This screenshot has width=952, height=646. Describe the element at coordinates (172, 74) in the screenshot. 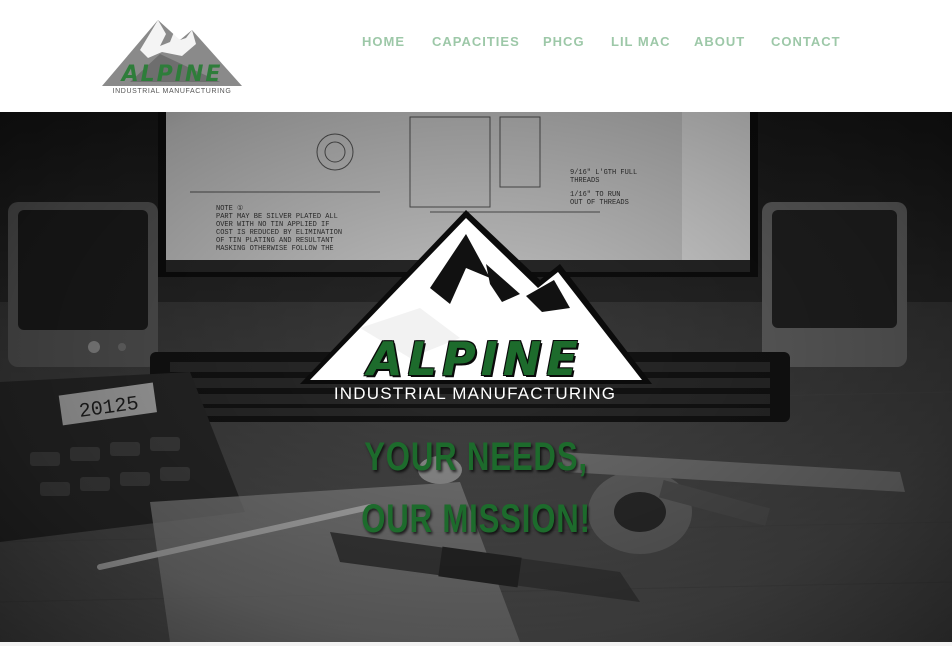

I see `logo-wordmark: ALPINE` at that location.